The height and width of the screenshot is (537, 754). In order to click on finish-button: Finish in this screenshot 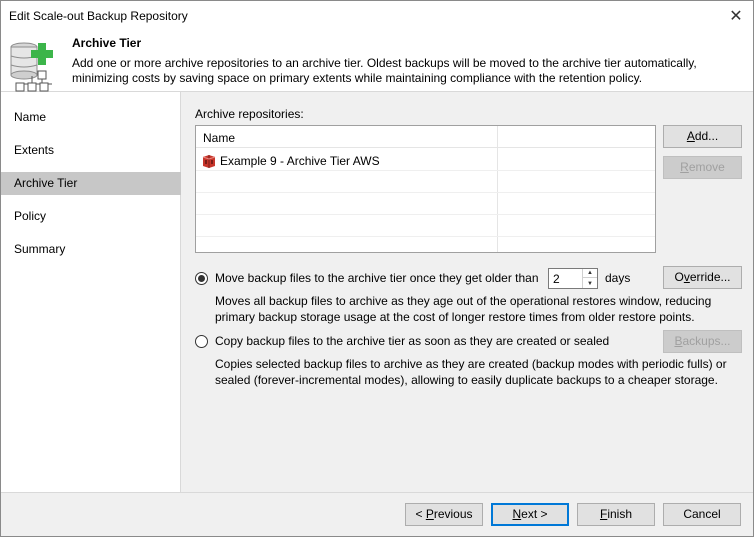, I will do `click(616, 514)`.